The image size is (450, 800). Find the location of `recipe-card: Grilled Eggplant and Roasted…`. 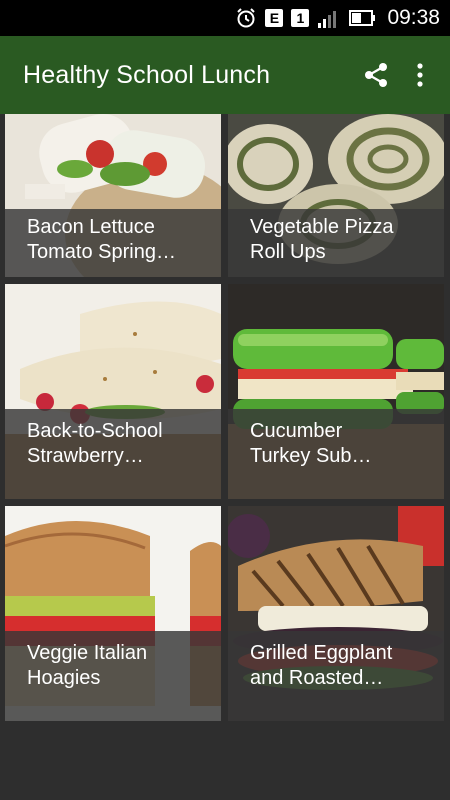

recipe-card: Grilled Eggplant and Roasted… is located at coordinates (336, 613).